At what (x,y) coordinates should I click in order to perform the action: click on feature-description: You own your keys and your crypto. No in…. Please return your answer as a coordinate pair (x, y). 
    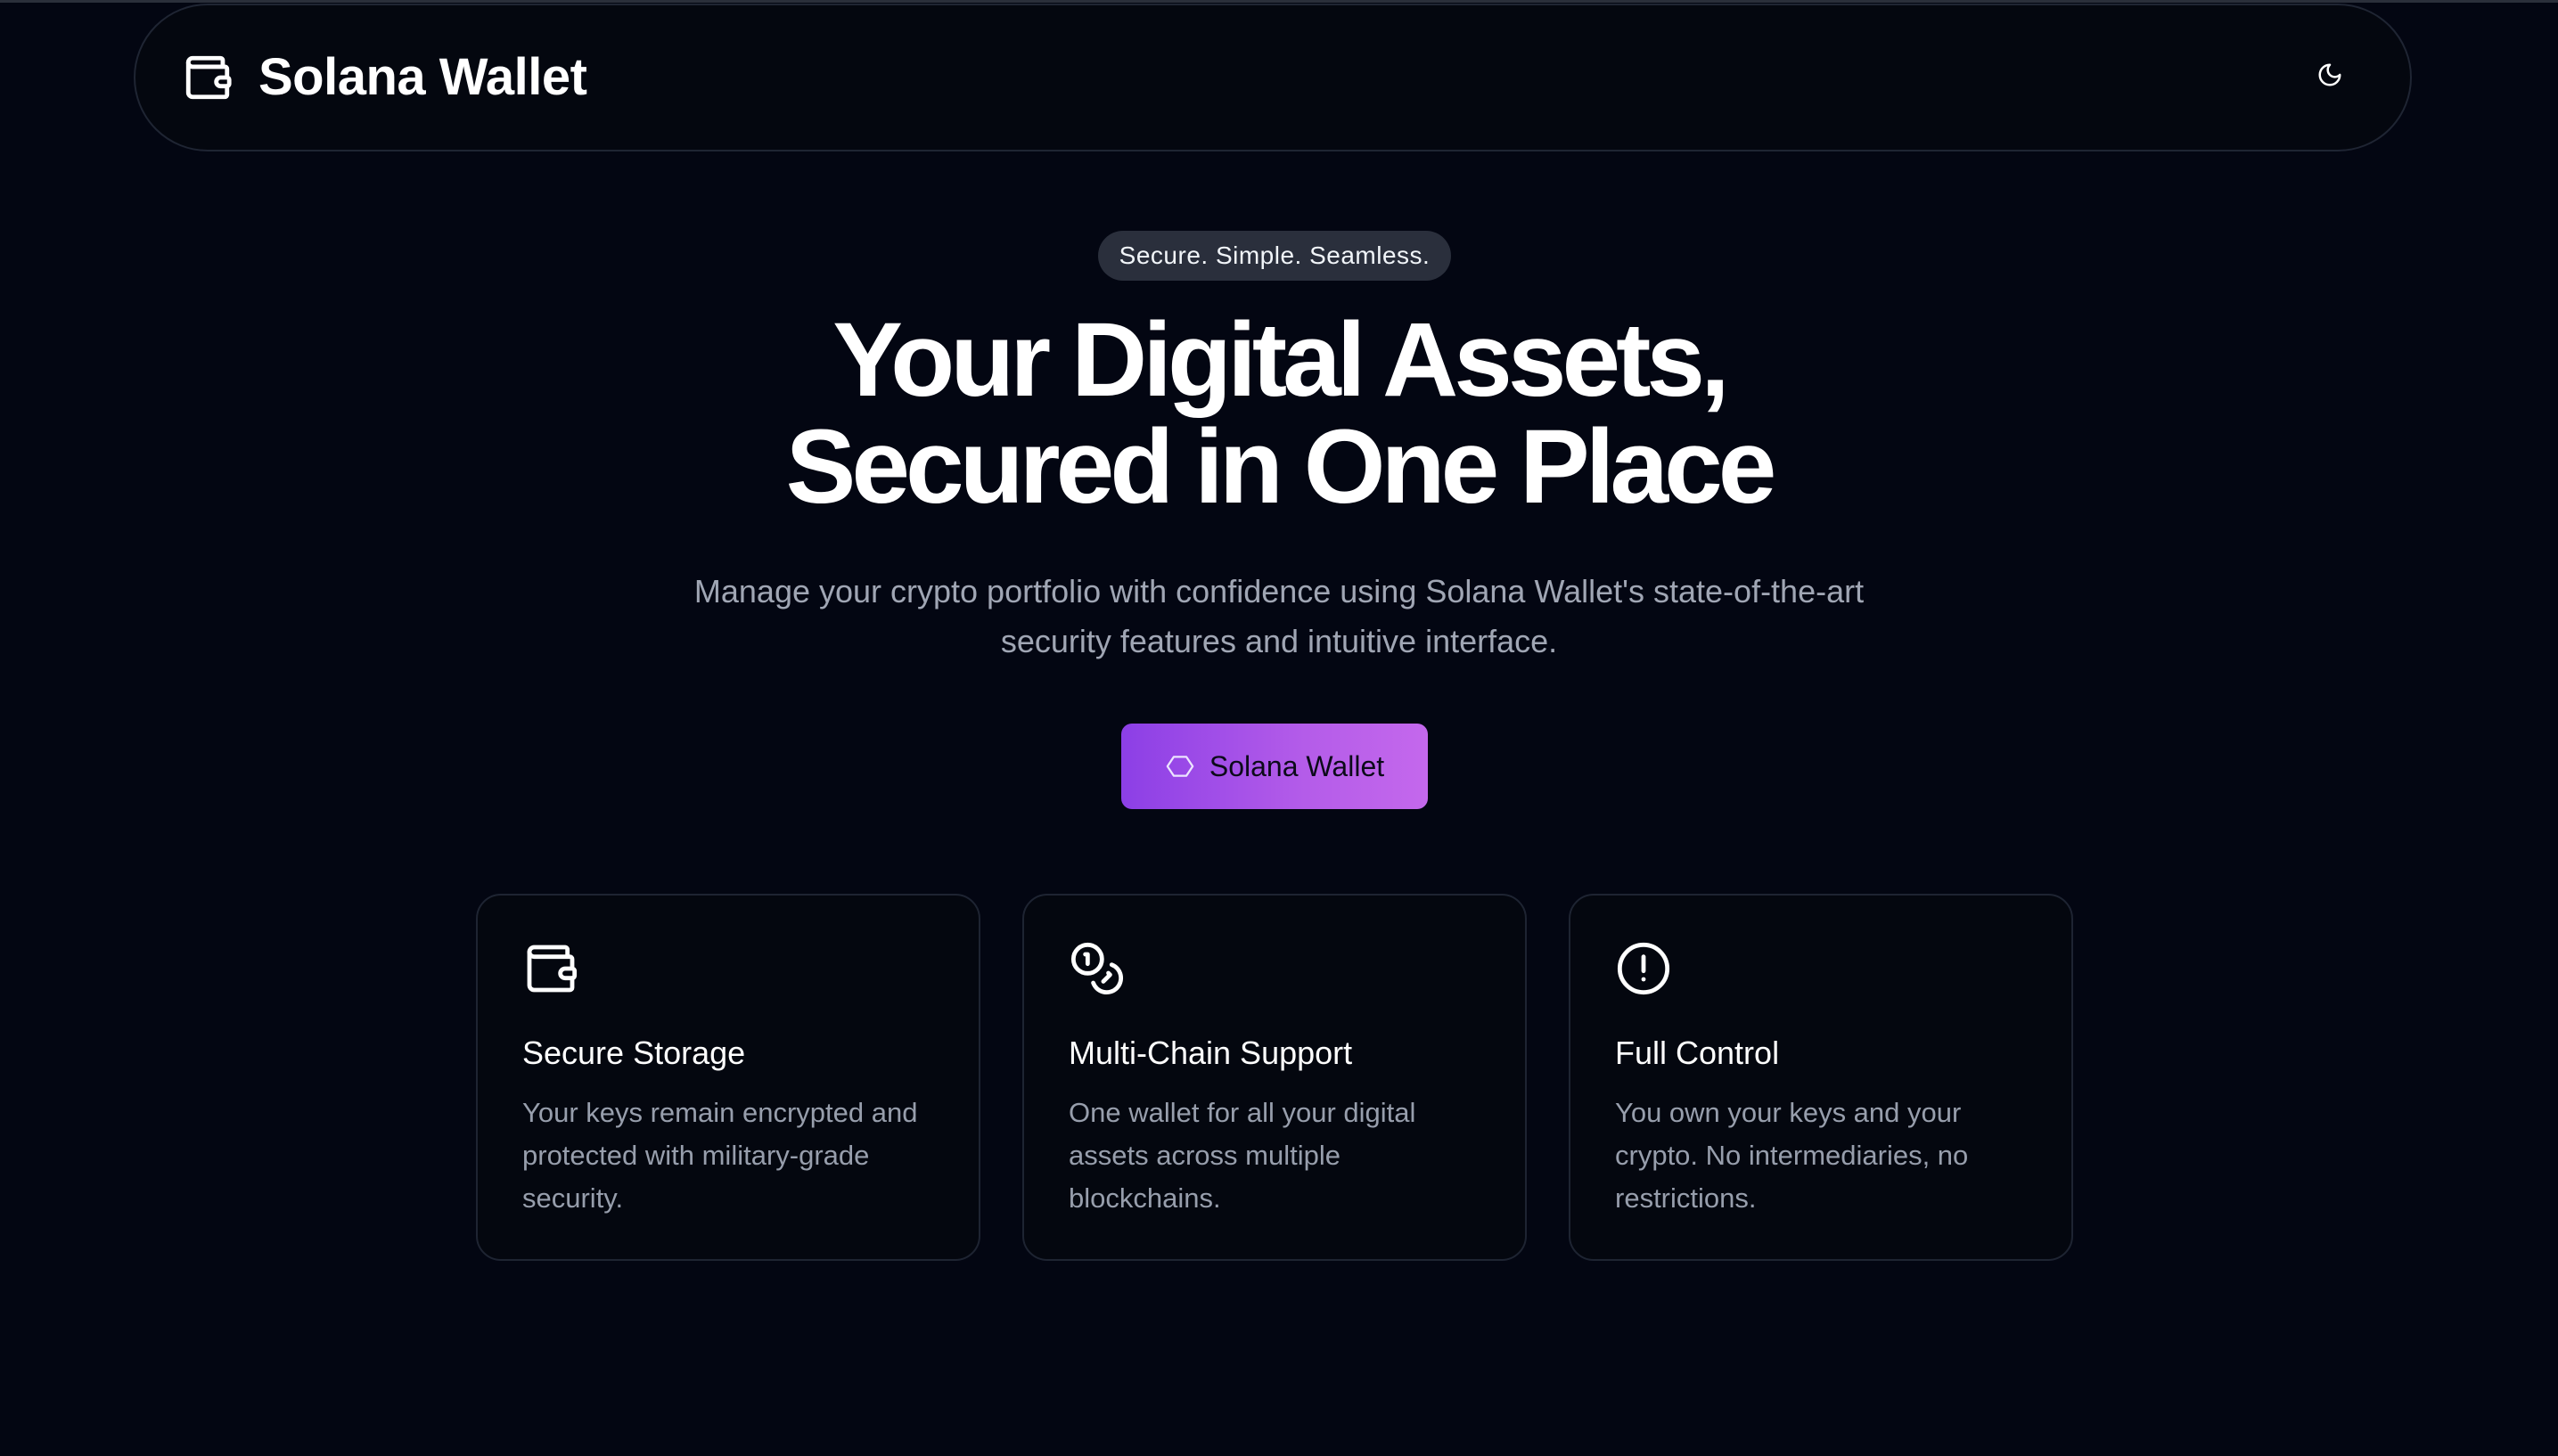
    Looking at the image, I should click on (1792, 1155).